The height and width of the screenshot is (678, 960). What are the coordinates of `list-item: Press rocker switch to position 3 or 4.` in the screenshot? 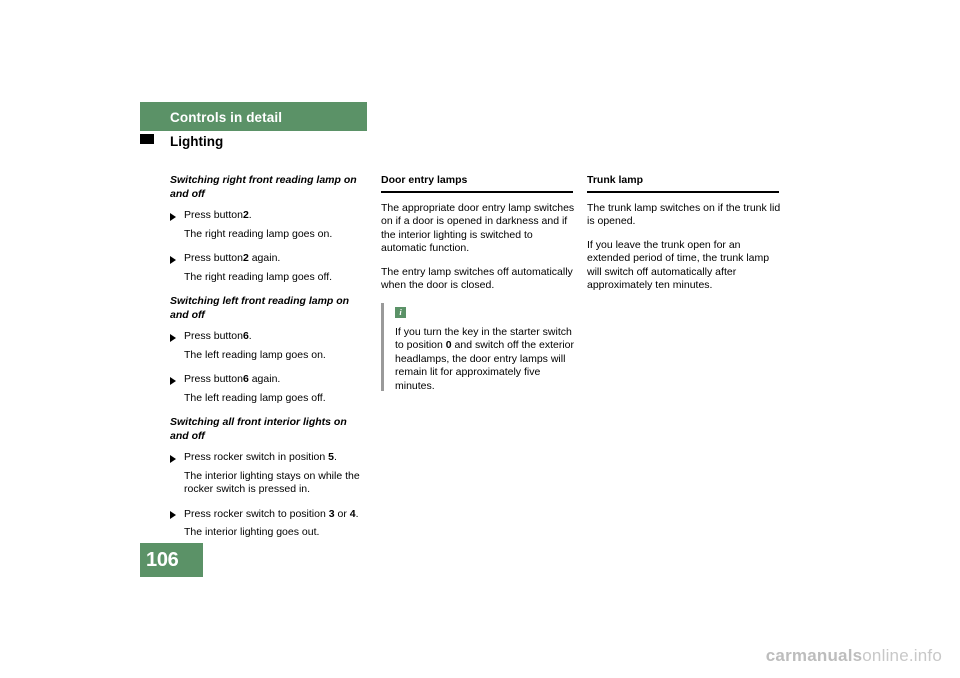 It's located at (269, 515).